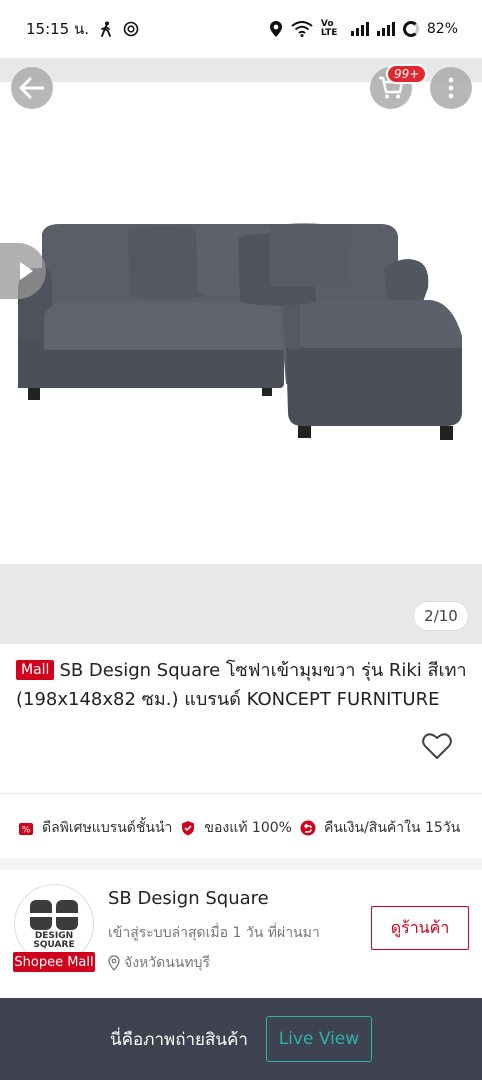 The image size is (482, 1080). Describe the element at coordinates (241, 29) in the screenshot. I see `status-bar: 15:15 น. Vo LTE 82%` at that location.